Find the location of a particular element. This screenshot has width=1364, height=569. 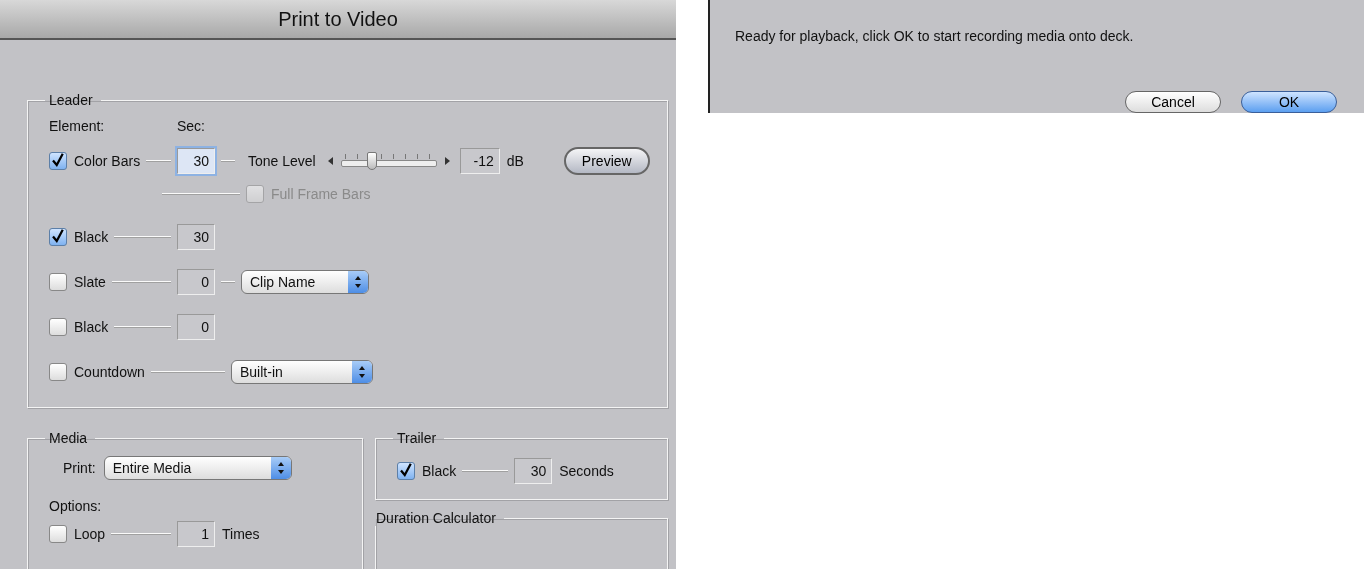

alert-message: Ready for playback, click OK to start recording media onto deck. is located at coordinates (935, 36).